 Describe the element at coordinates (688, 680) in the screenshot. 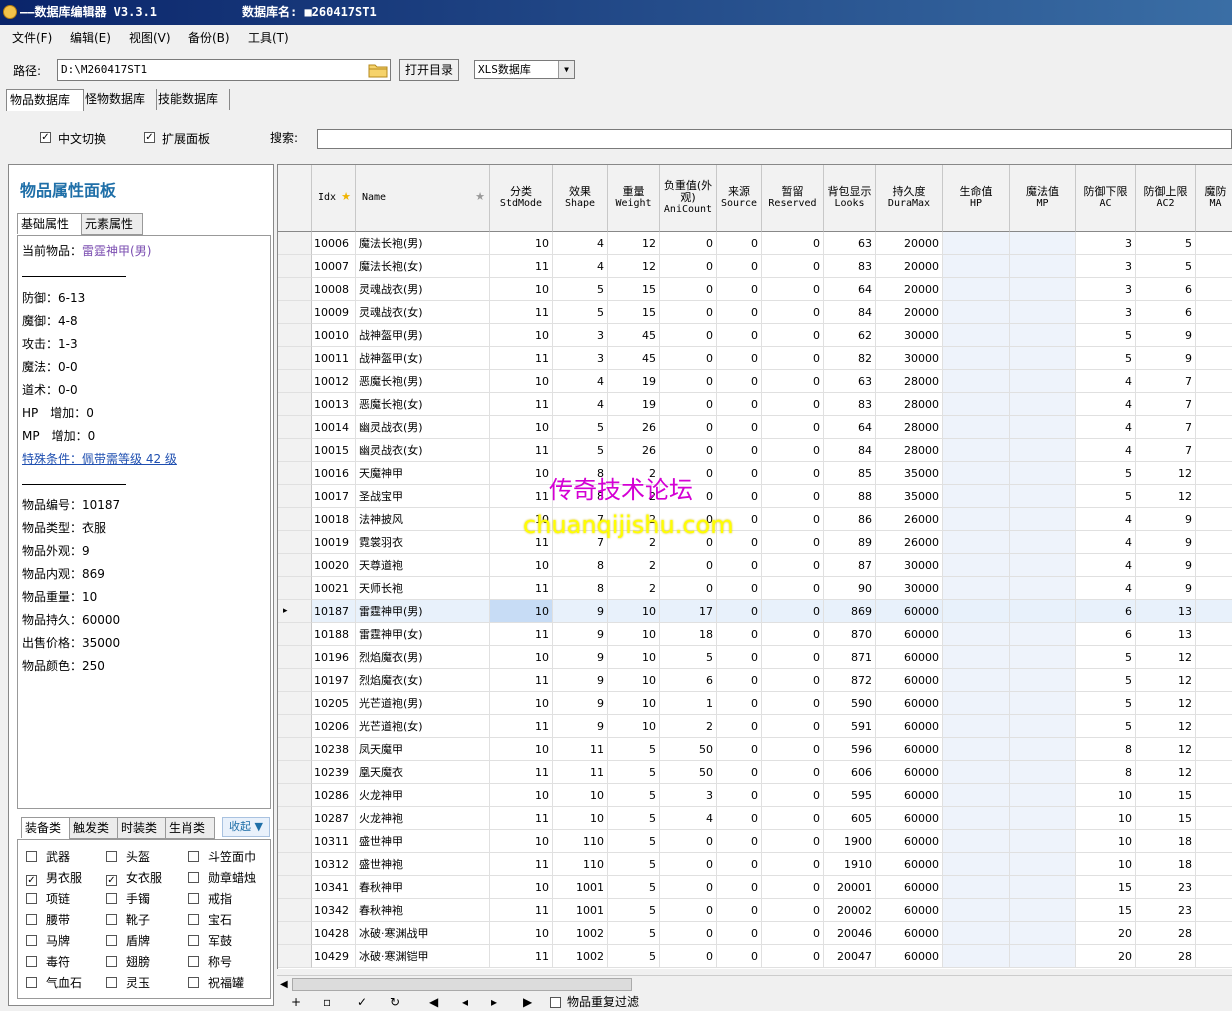

I see `table-cell: 6` at that location.